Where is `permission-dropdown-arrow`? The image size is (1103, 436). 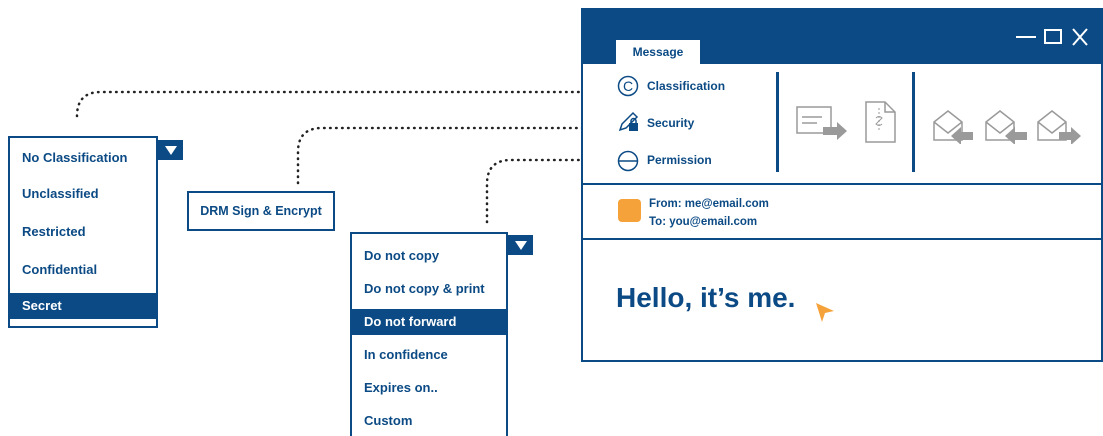 permission-dropdown-arrow is located at coordinates (520, 245).